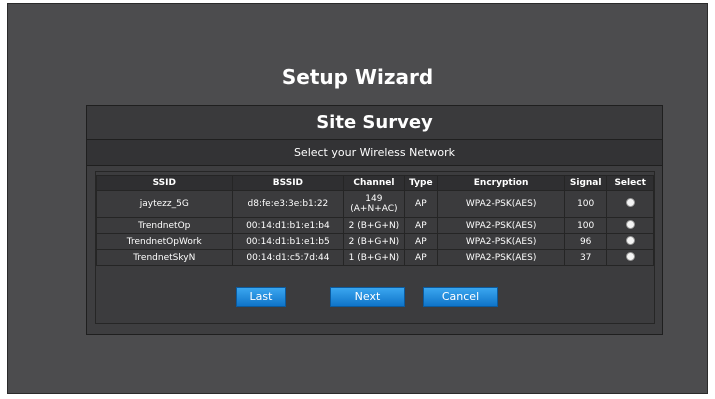  What do you see at coordinates (288, 257) in the screenshot?
I see `cell-bssid: 00:14:d1:c5:7d:44` at bounding box center [288, 257].